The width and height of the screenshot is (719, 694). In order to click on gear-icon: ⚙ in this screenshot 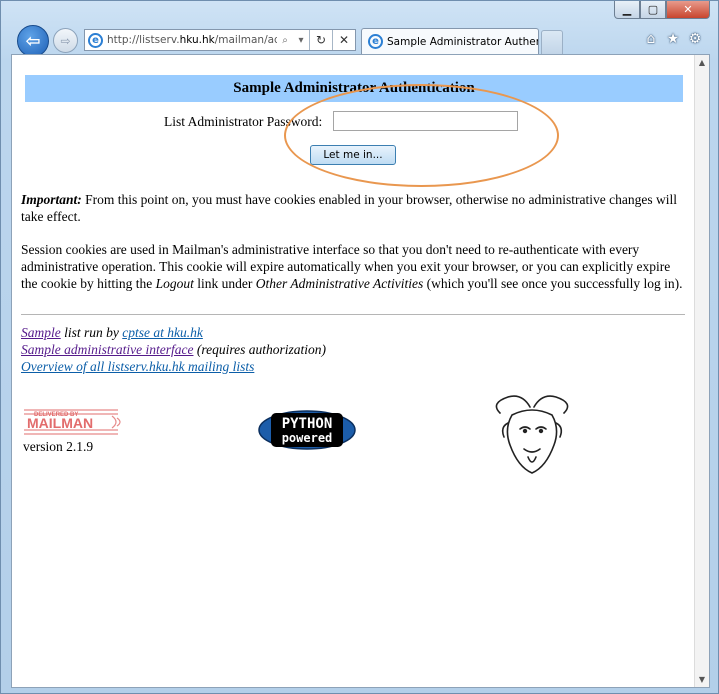, I will do `click(695, 39)`.